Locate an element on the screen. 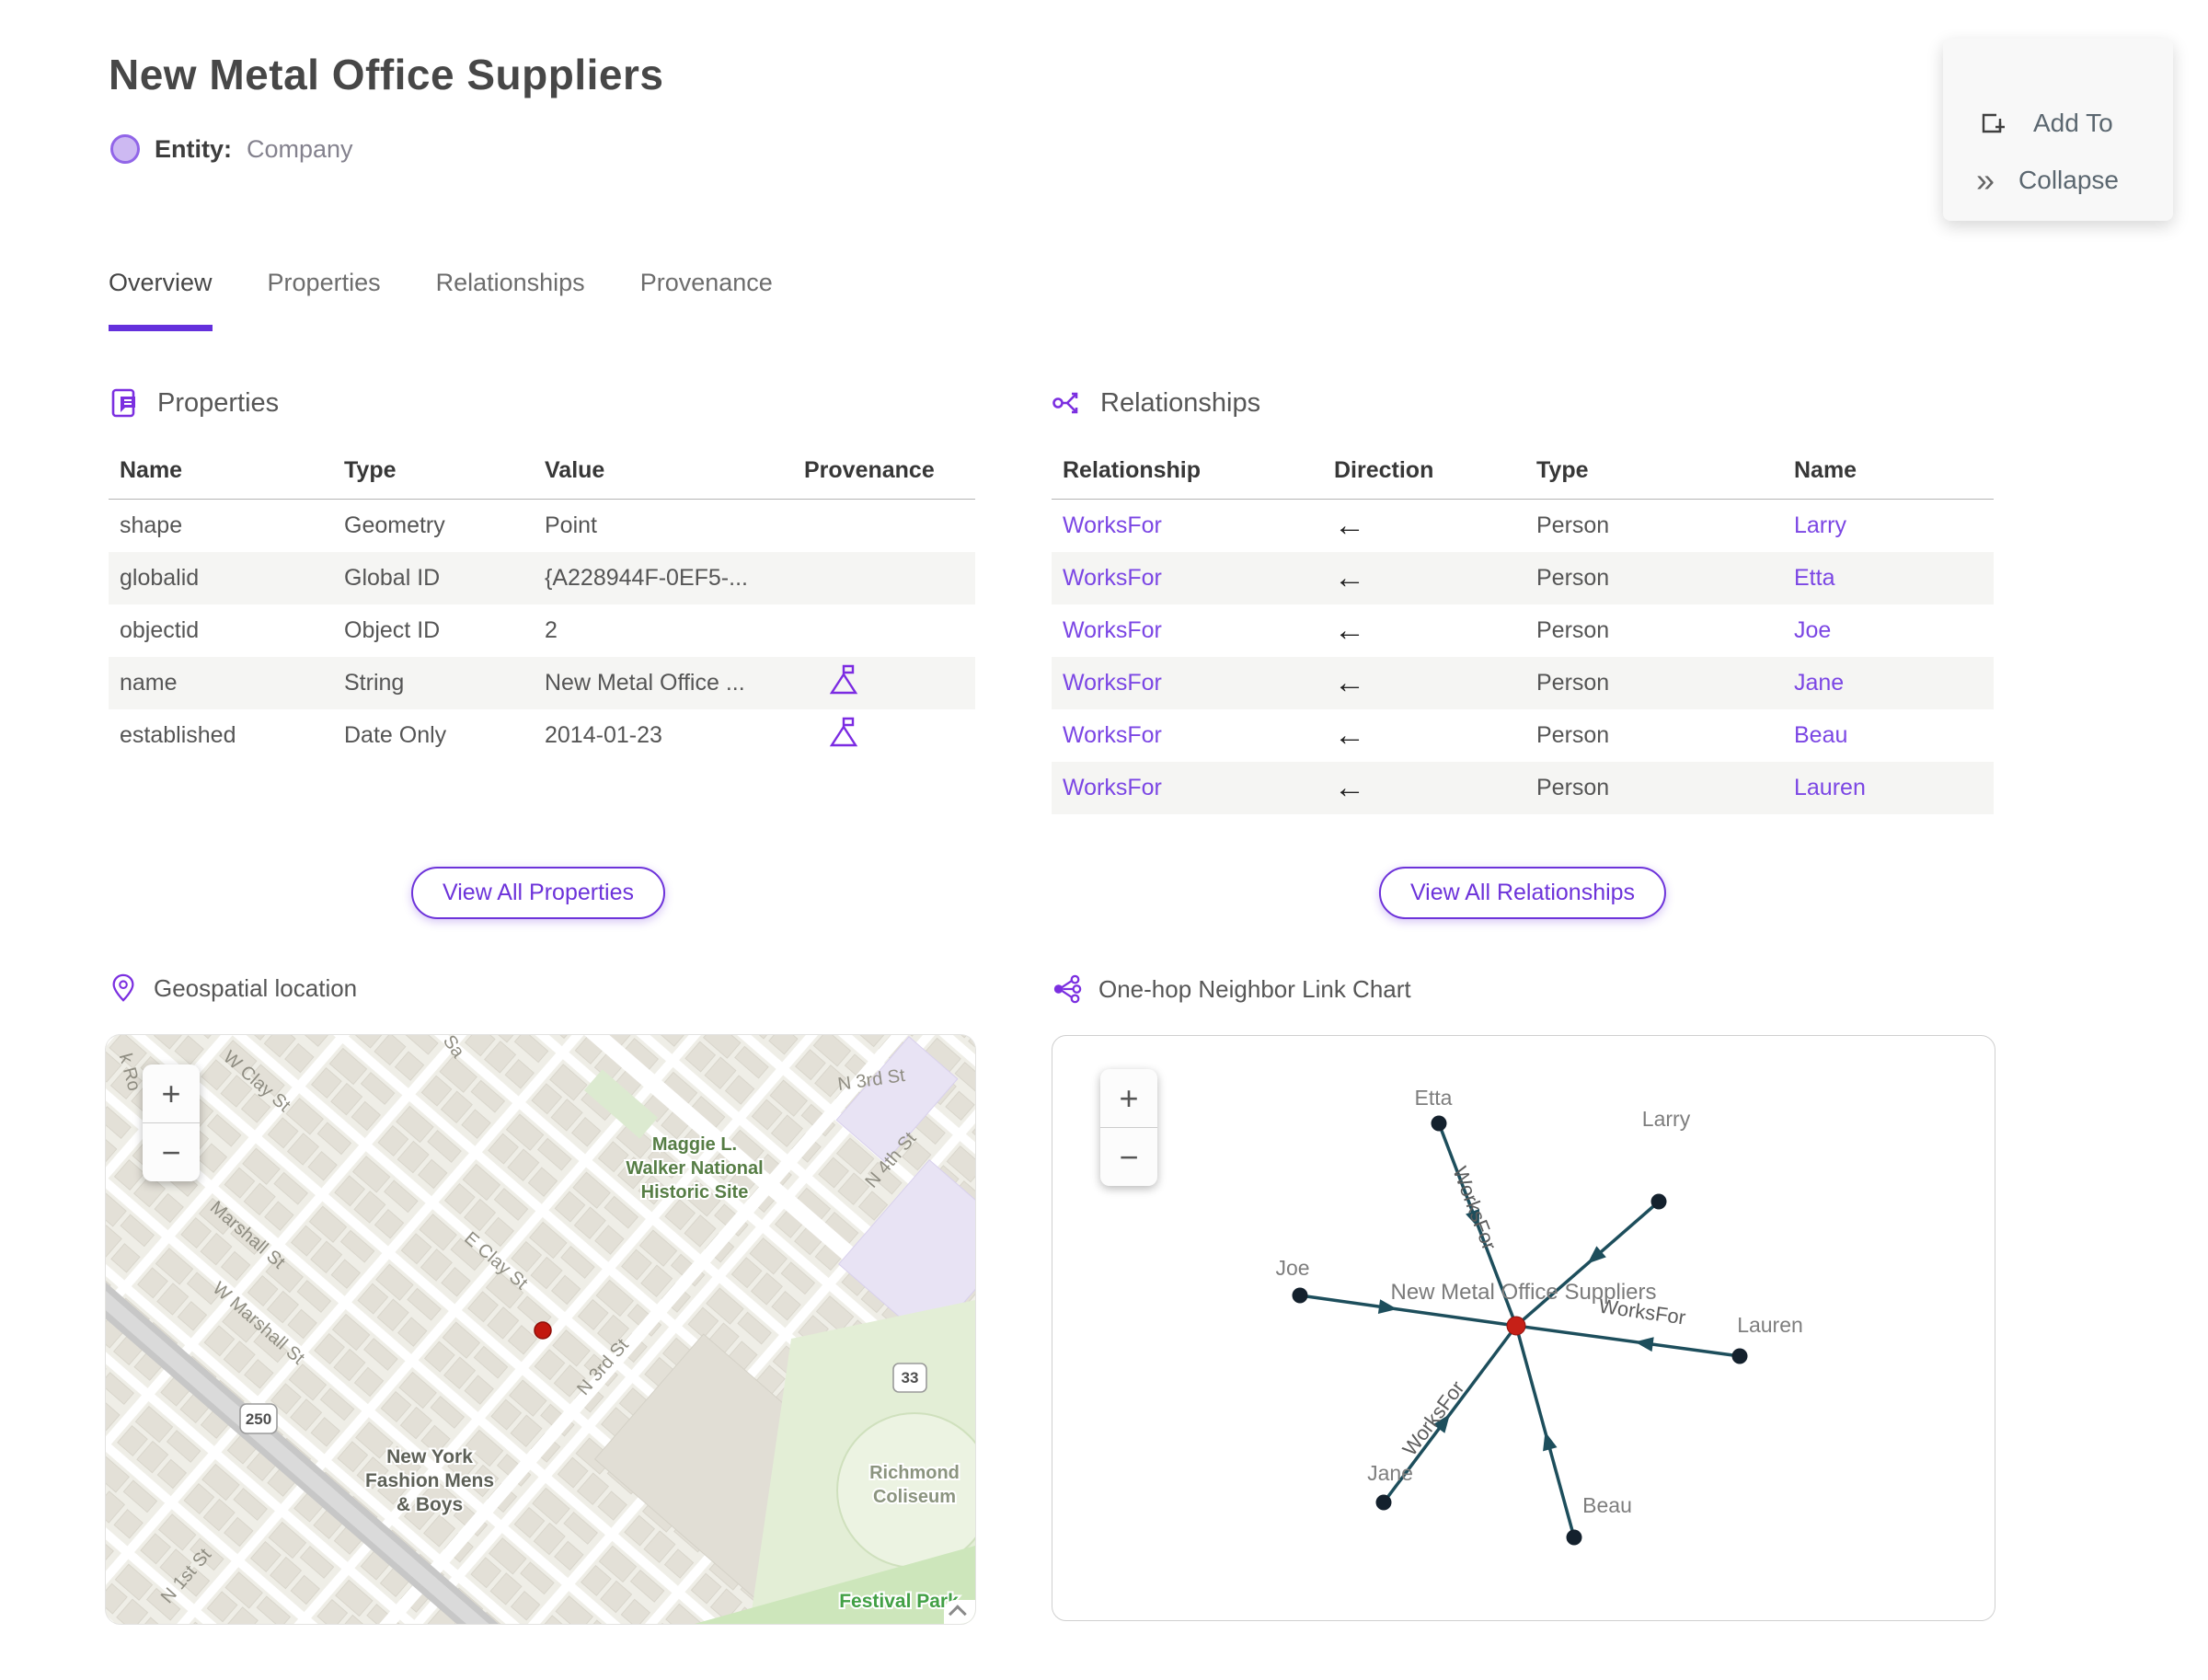 This screenshot has height=1680, width=2208. node-etta is located at coordinates (1439, 1123).